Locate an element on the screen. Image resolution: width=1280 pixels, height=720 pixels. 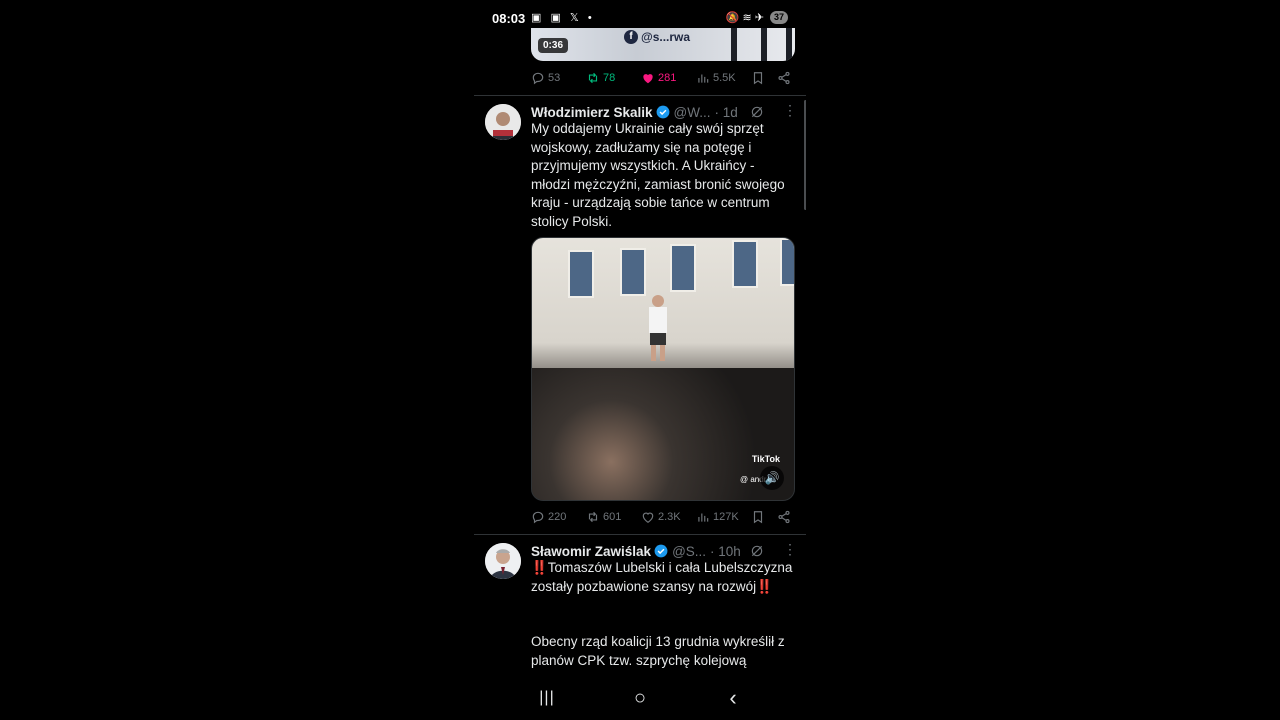
notification-icons: ▣ ▣ 𝕏 • is located at coordinates (563, 18).